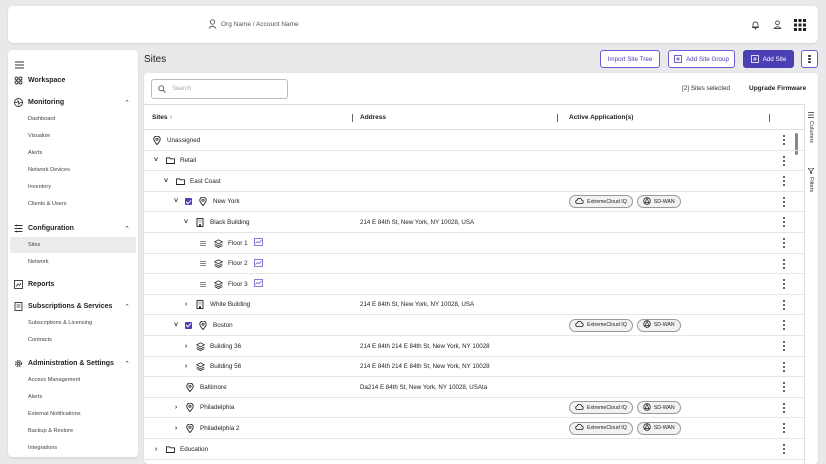 This screenshot has height=464, width=826. What do you see at coordinates (54, 380) in the screenshot?
I see `sidebar-item-access-management: Access Management` at bounding box center [54, 380].